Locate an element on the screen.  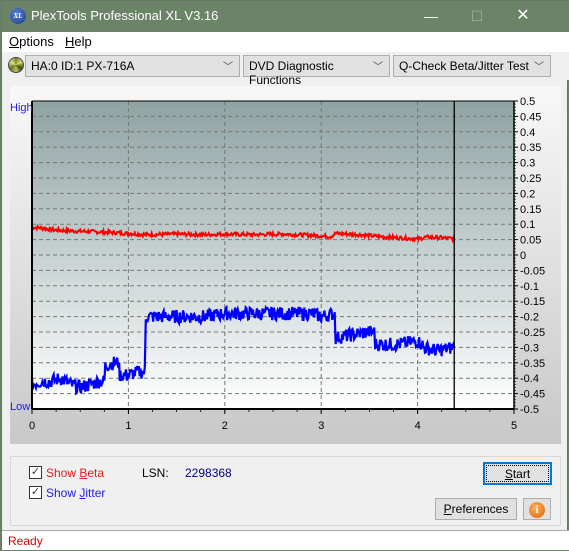
menu-options: Options is located at coordinates (31, 41).